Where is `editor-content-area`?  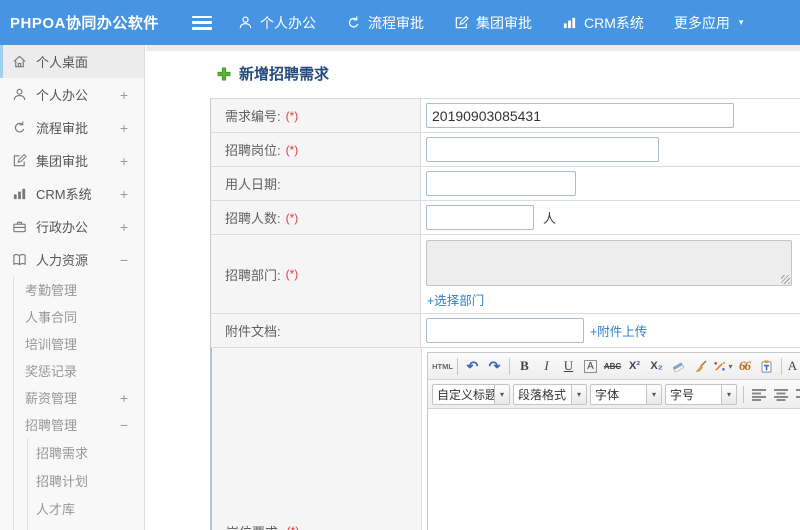 editor-content-area is located at coordinates (614, 469).